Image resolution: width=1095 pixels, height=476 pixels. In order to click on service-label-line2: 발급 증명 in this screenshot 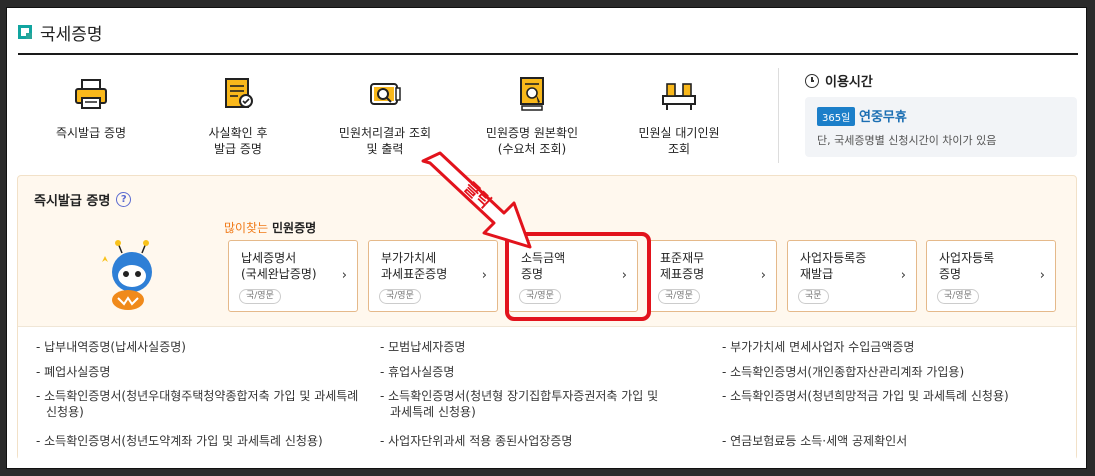, I will do `click(238, 149)`.